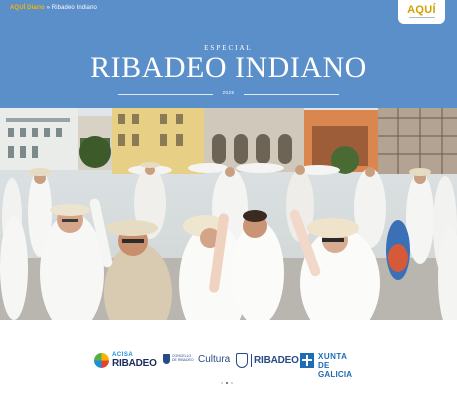 Image resolution: width=457 pixels, height=405 pixels. What do you see at coordinates (228, 92) in the screenshot?
I see `edition-year: 2025` at bounding box center [228, 92].